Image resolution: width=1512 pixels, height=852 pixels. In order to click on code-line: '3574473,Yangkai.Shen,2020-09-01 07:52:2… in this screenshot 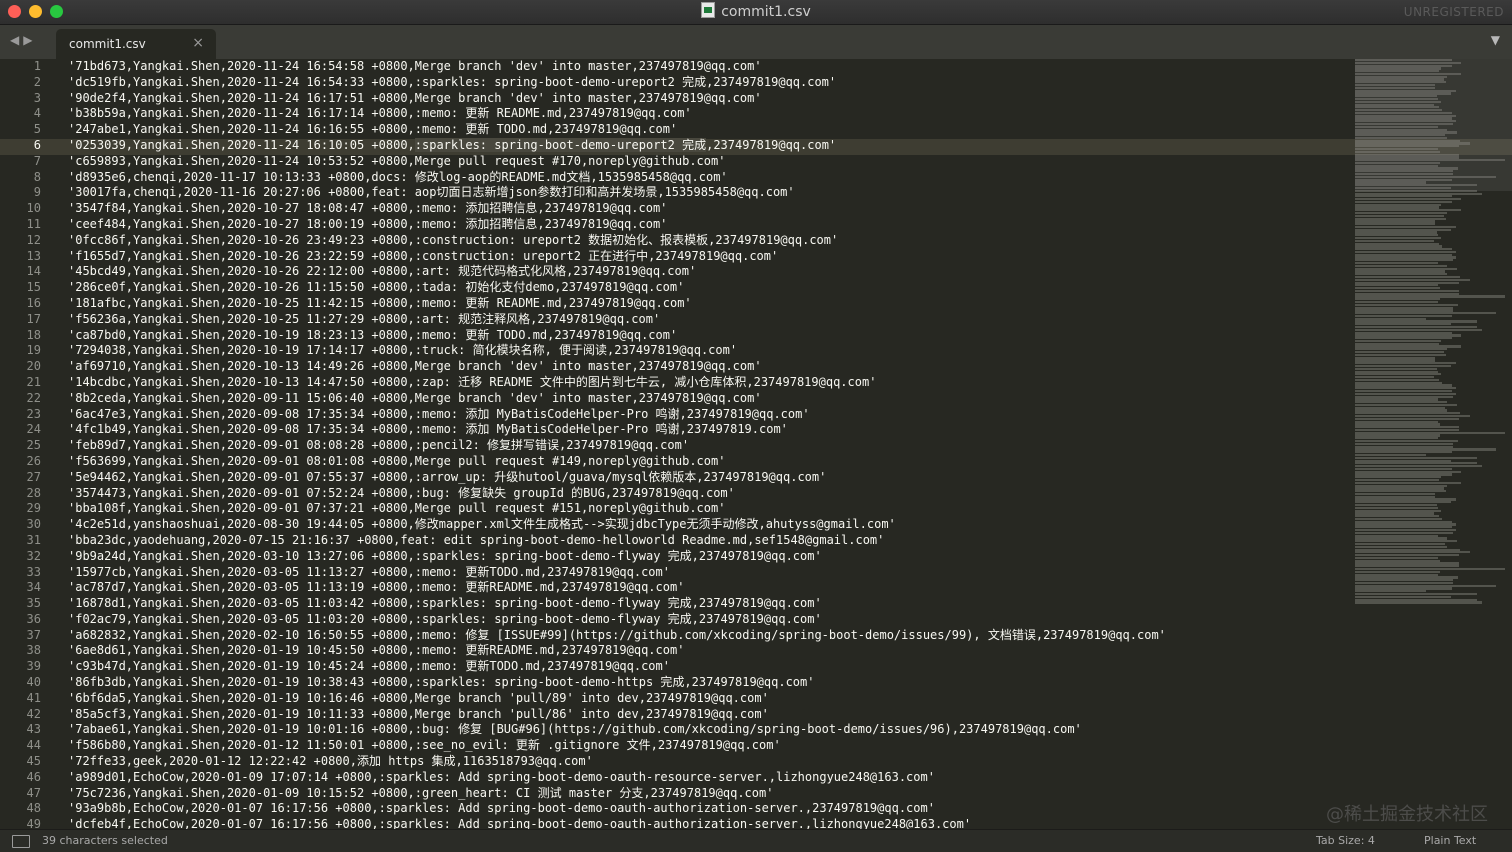, I will do `click(703, 494)`.